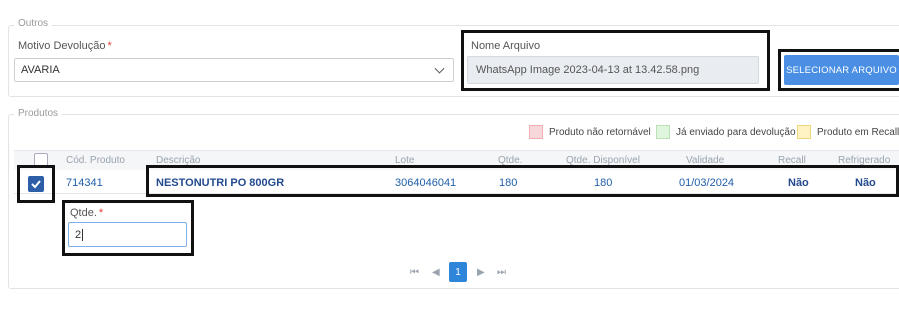 This screenshot has height=311, width=899. What do you see at coordinates (522, 181) in the screenshot?
I see `highlight-product-row` at bounding box center [522, 181].